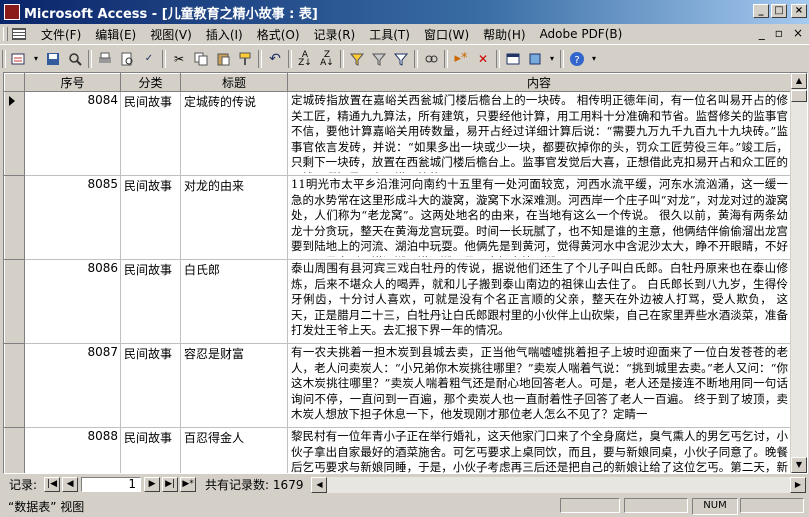 This screenshot has height=517, width=809. Describe the element at coordinates (278, 34) in the screenshot. I see `menu-format: 格式(O)` at that location.